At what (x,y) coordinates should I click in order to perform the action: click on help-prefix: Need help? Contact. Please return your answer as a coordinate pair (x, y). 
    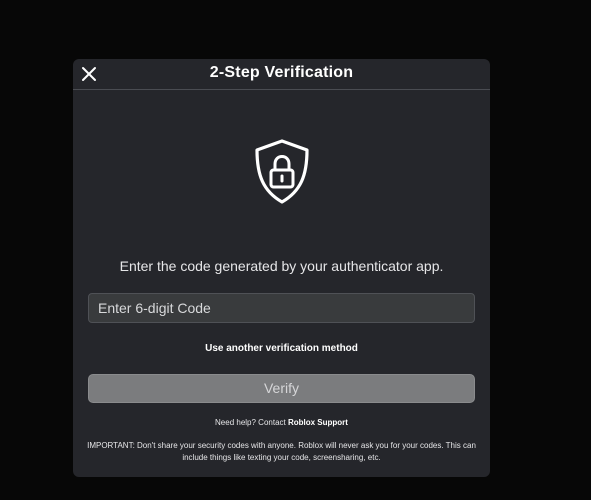
    Looking at the image, I should click on (251, 422).